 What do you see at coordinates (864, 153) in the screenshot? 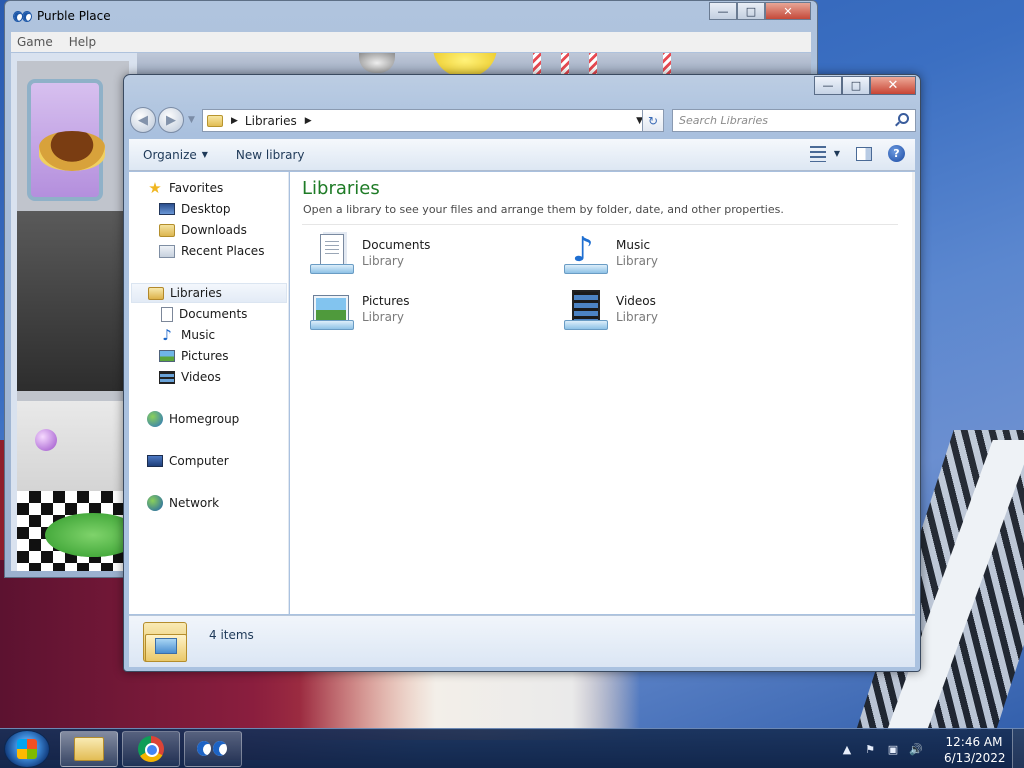
I see `preview-pane-icon` at bounding box center [864, 153].